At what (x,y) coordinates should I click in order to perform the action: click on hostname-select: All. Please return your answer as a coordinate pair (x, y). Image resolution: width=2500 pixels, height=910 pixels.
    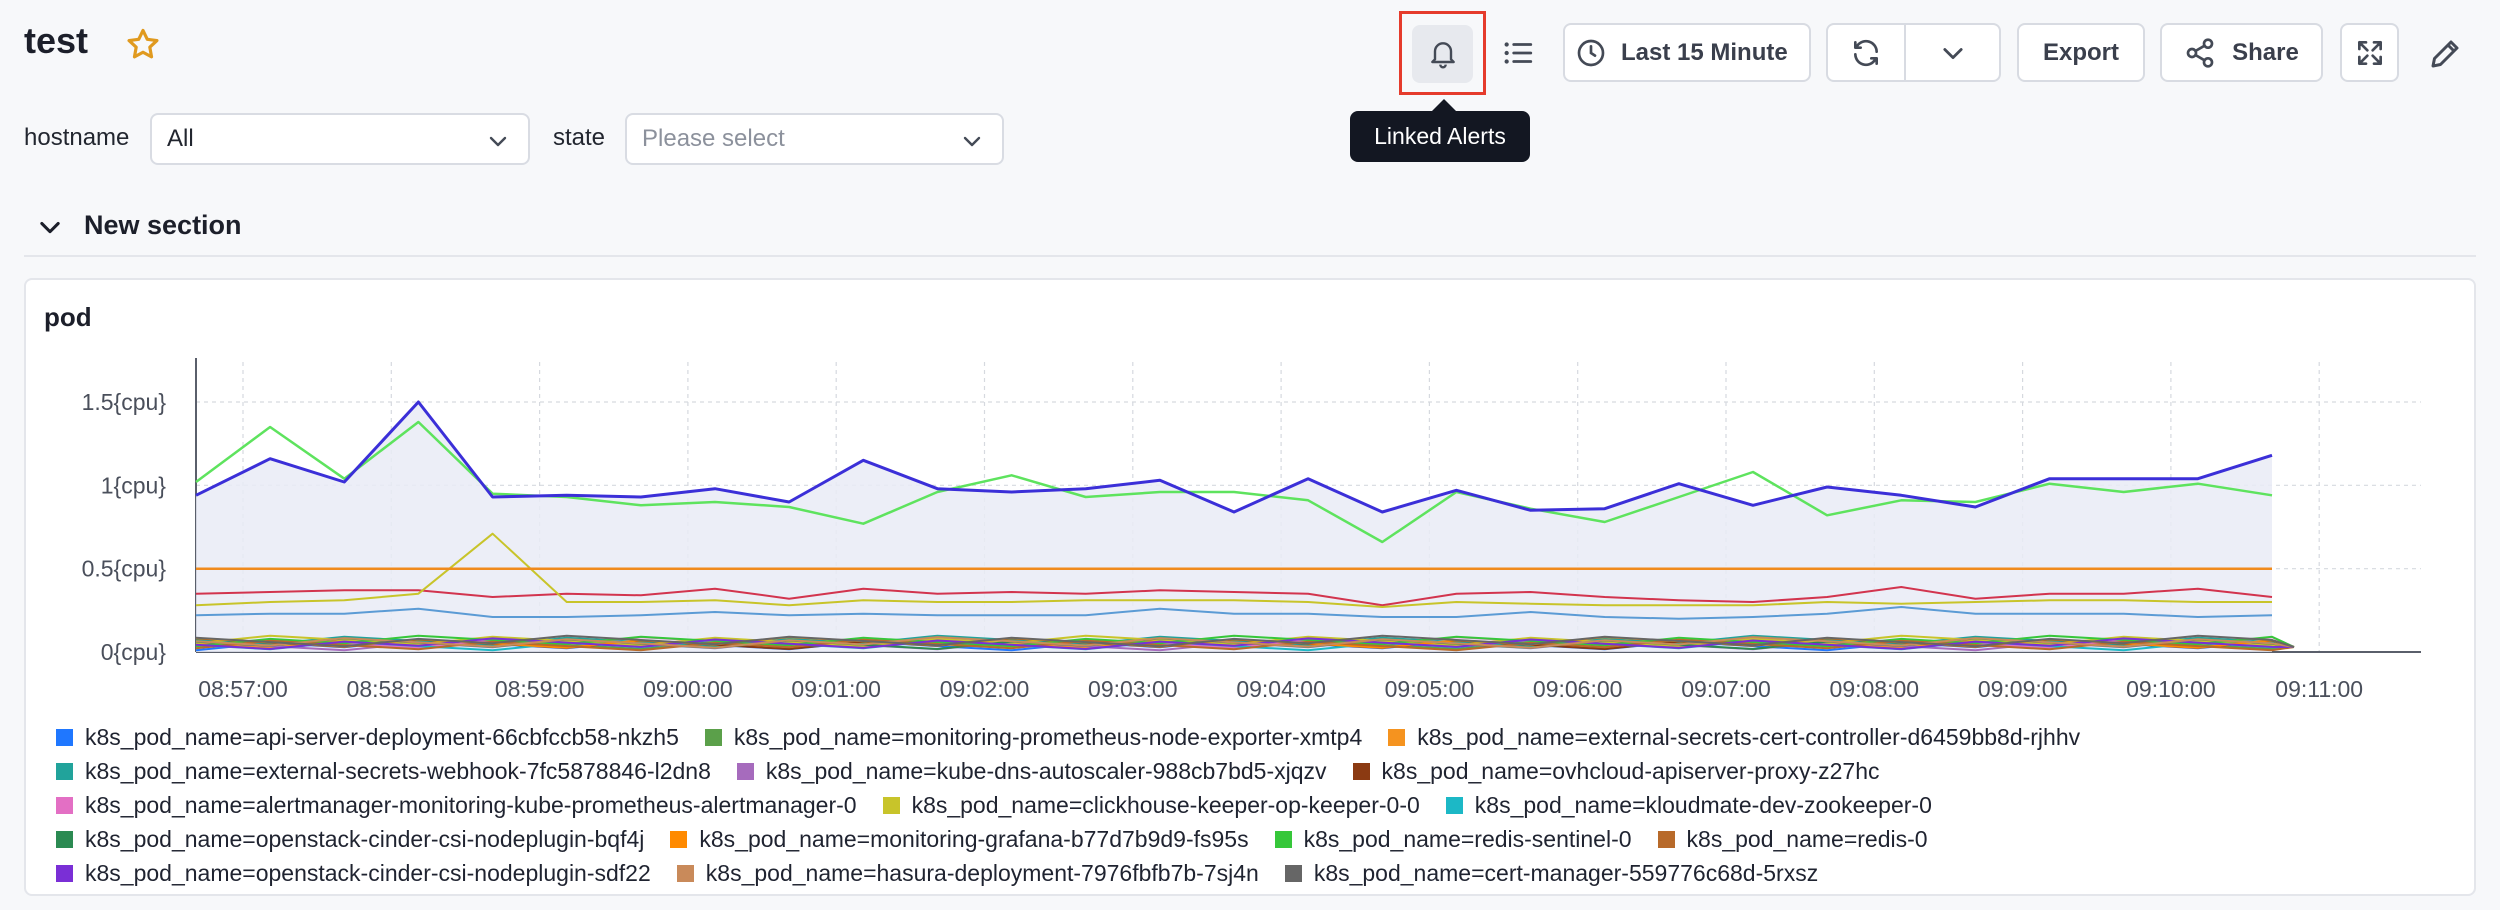
    Looking at the image, I should click on (340, 139).